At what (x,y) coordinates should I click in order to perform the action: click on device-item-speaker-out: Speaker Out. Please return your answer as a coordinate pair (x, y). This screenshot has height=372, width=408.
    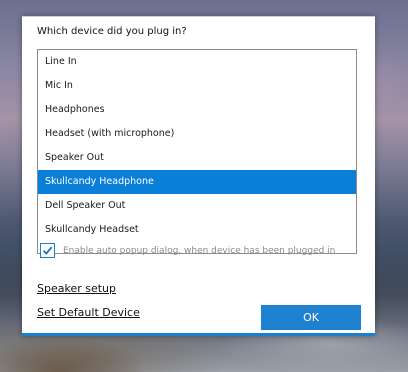
    Looking at the image, I should click on (197, 158).